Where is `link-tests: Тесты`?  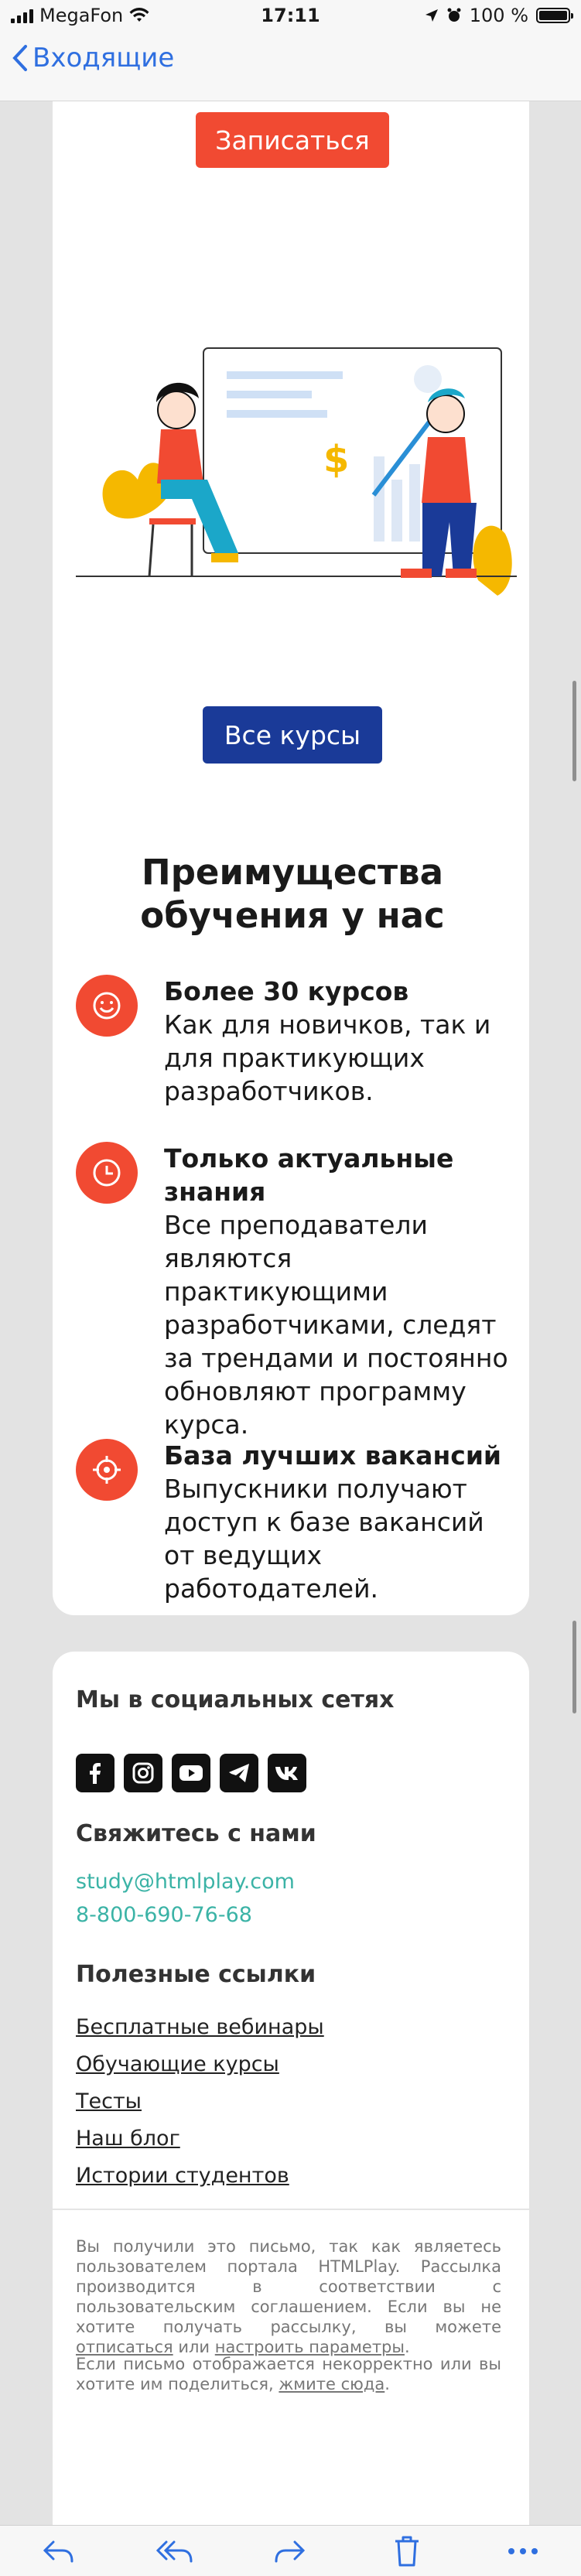 link-tests: Тесты is located at coordinates (200, 2101).